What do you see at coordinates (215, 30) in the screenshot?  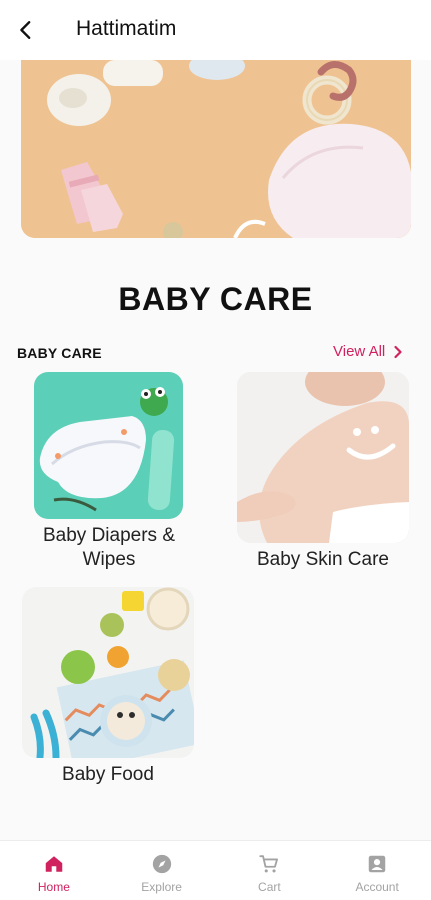 I see `app-bar: Hattimatim` at bounding box center [215, 30].